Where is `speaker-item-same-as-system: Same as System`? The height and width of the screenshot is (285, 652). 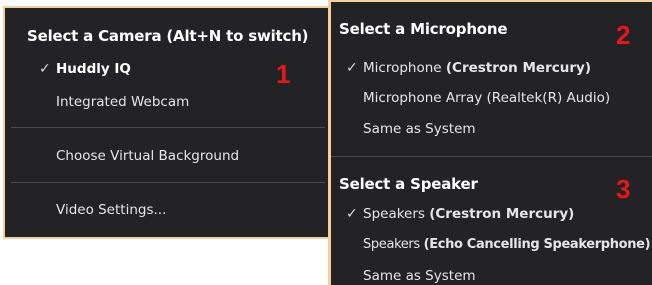 speaker-item-same-as-system: Same as System is located at coordinates (419, 276).